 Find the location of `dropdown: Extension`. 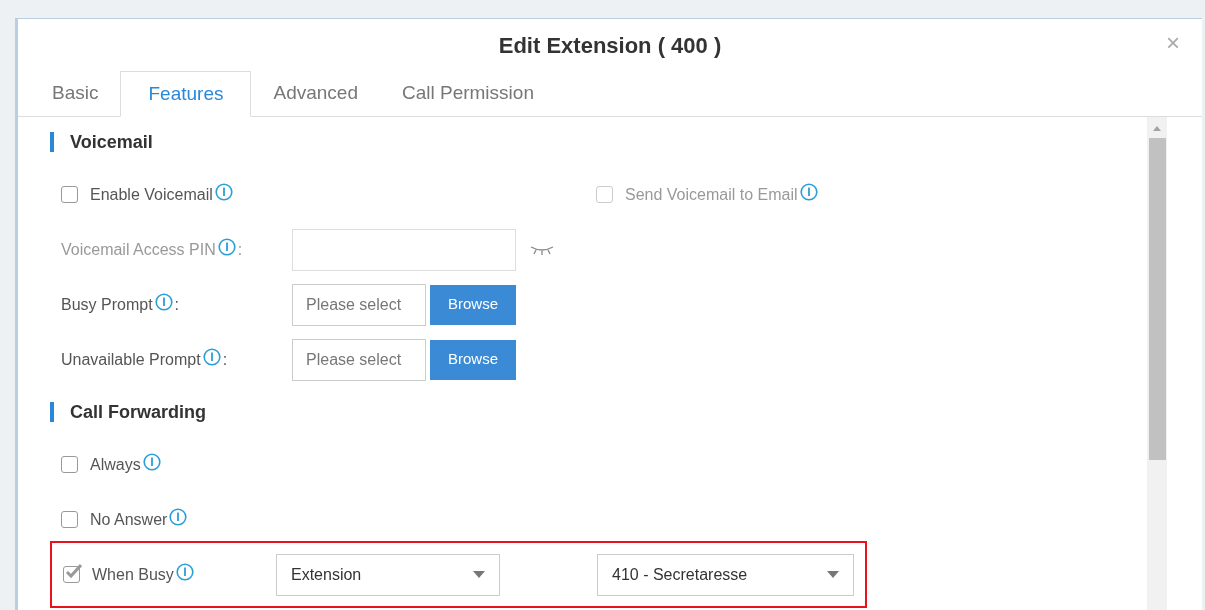

dropdown: Extension is located at coordinates (388, 574).